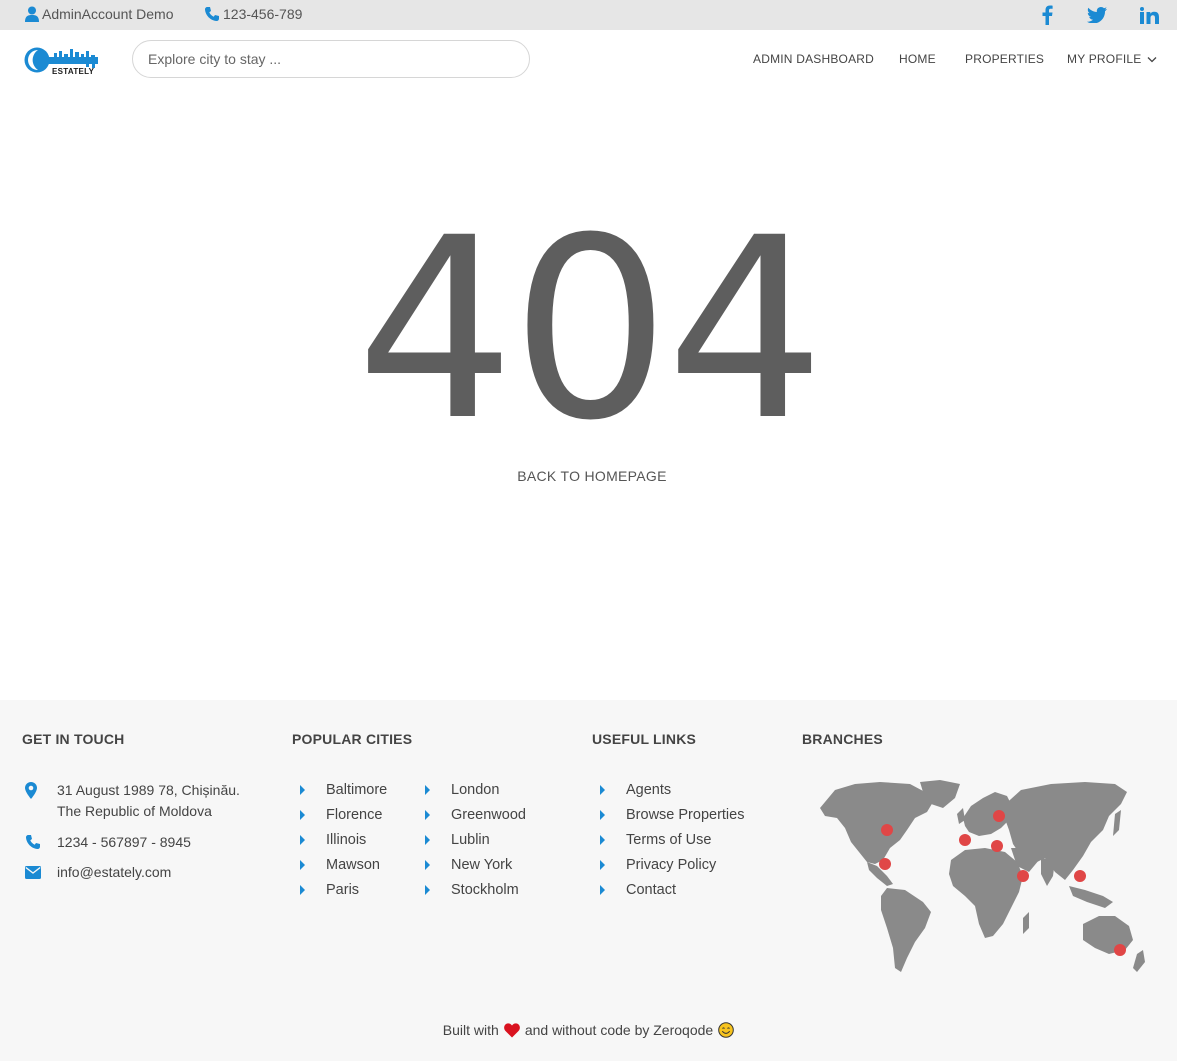 This screenshot has width=1177, height=1061. I want to click on city-link: Illinois, so click(339, 839).